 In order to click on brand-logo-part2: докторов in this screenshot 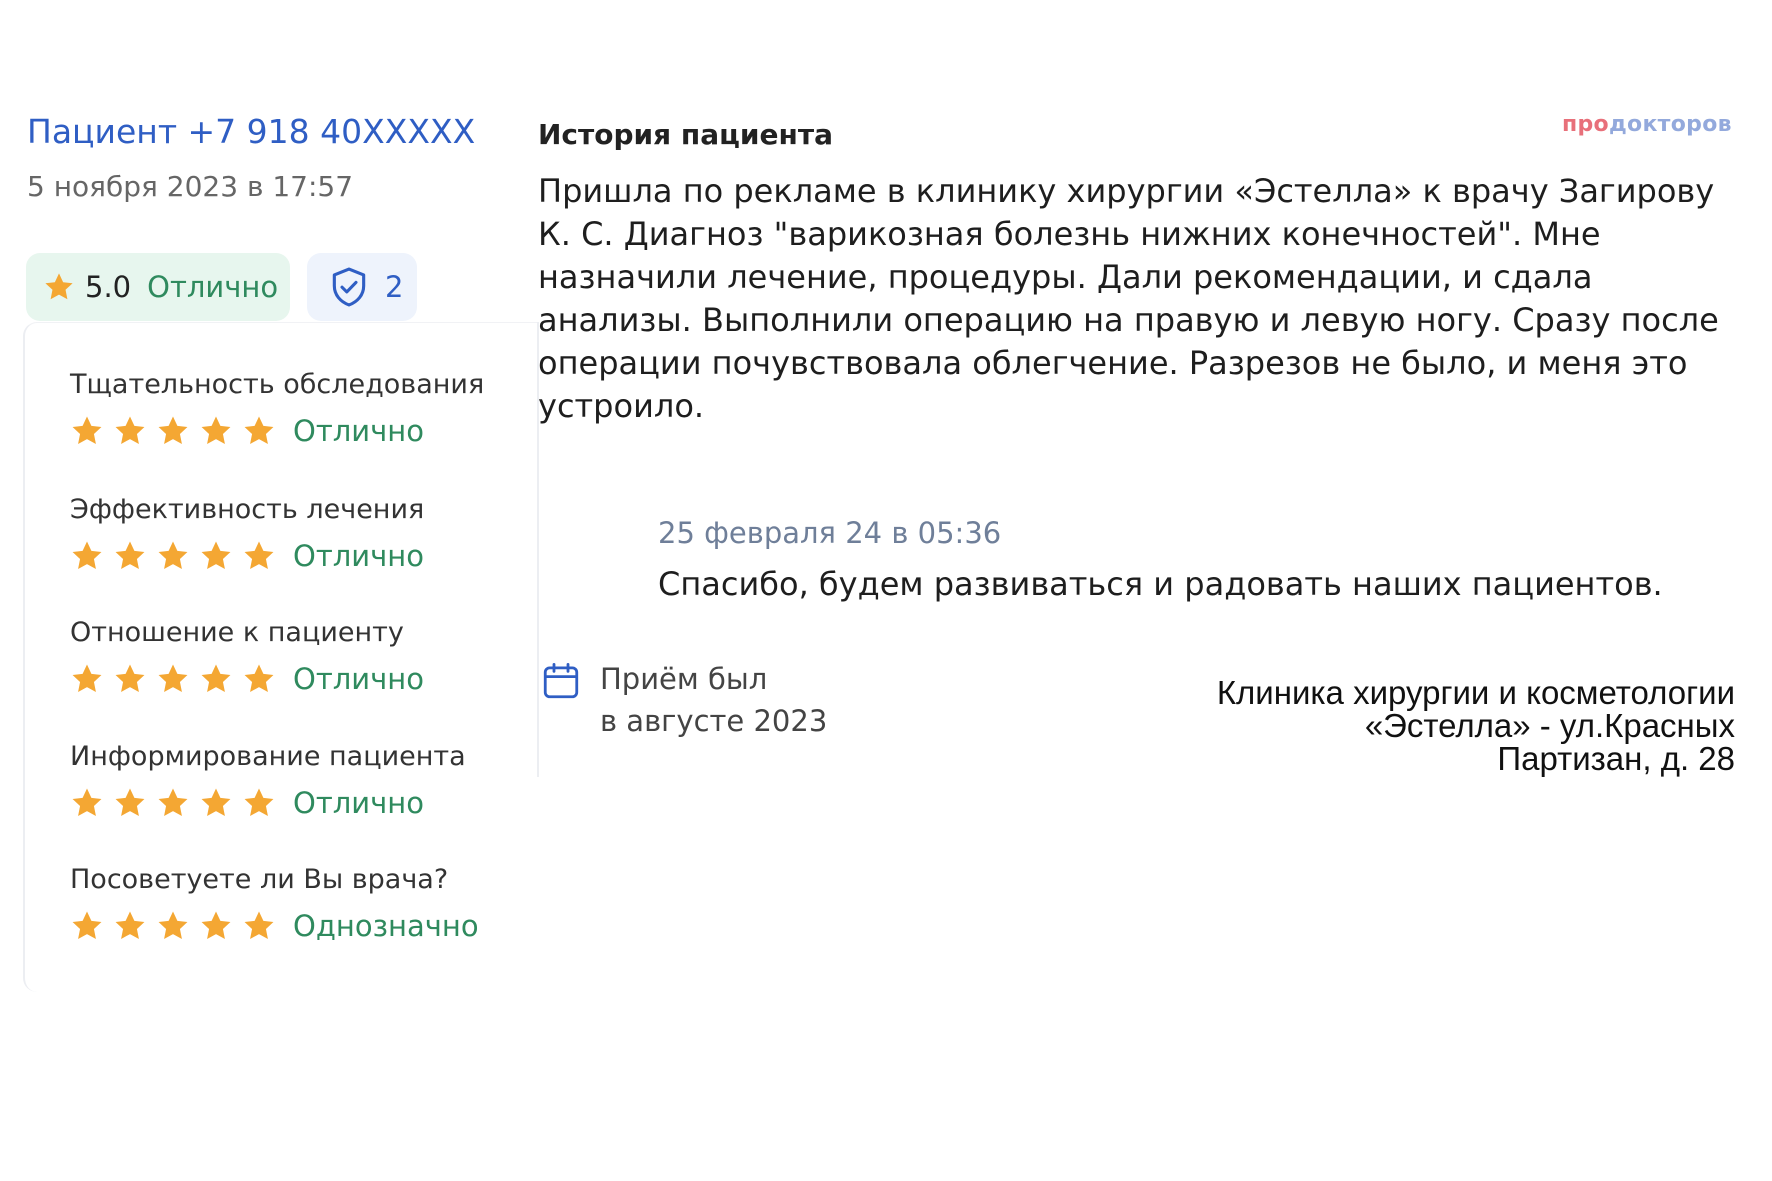, I will do `click(1670, 124)`.